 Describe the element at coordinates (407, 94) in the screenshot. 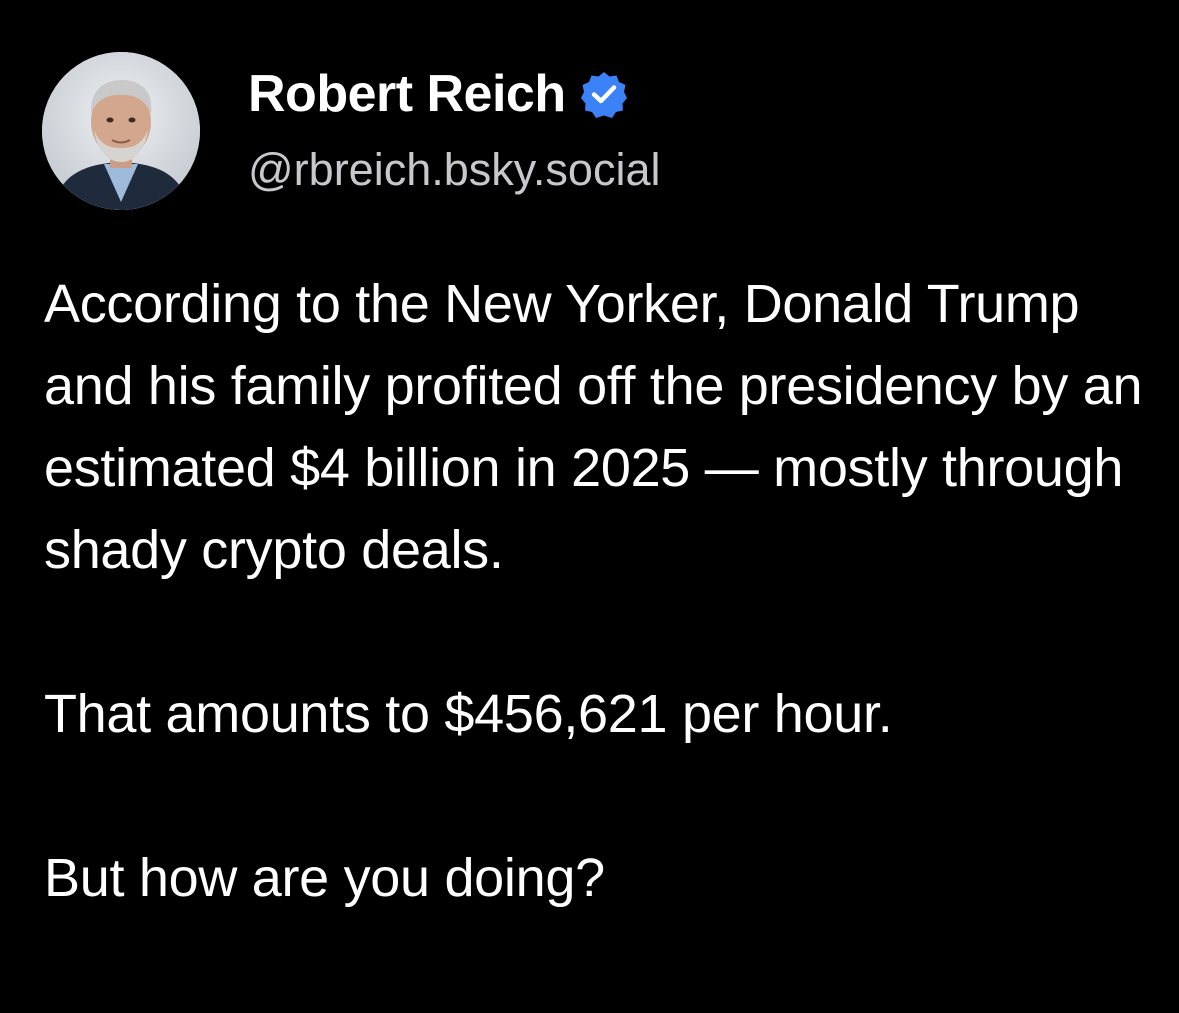

I see `author-name: Robert Reich` at that location.